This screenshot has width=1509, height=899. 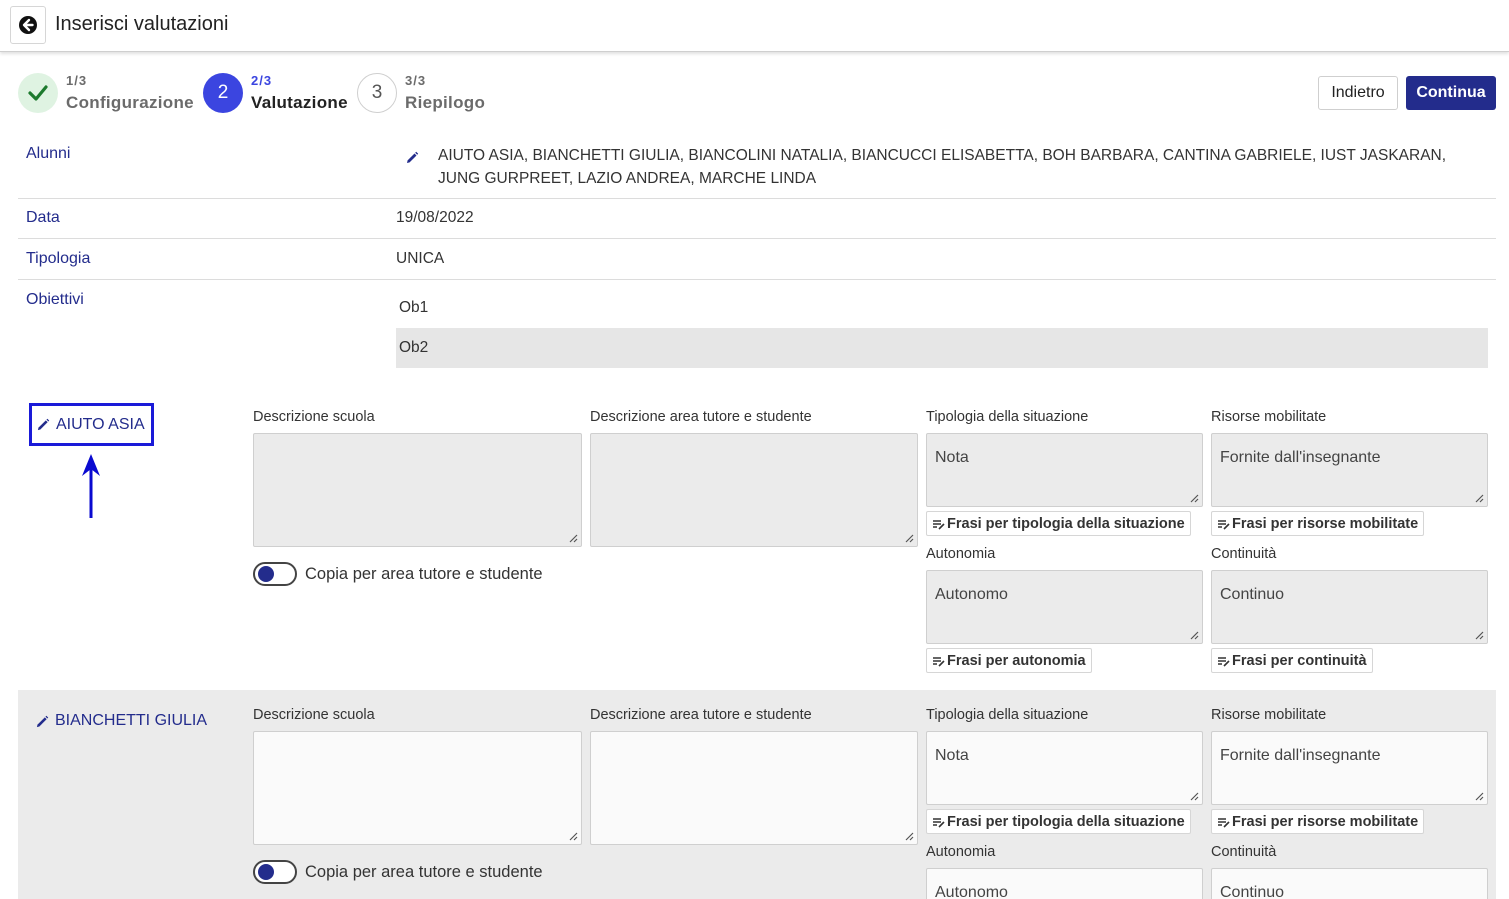 I want to click on obiettivo-item: Ob1, so click(x=942, y=308).